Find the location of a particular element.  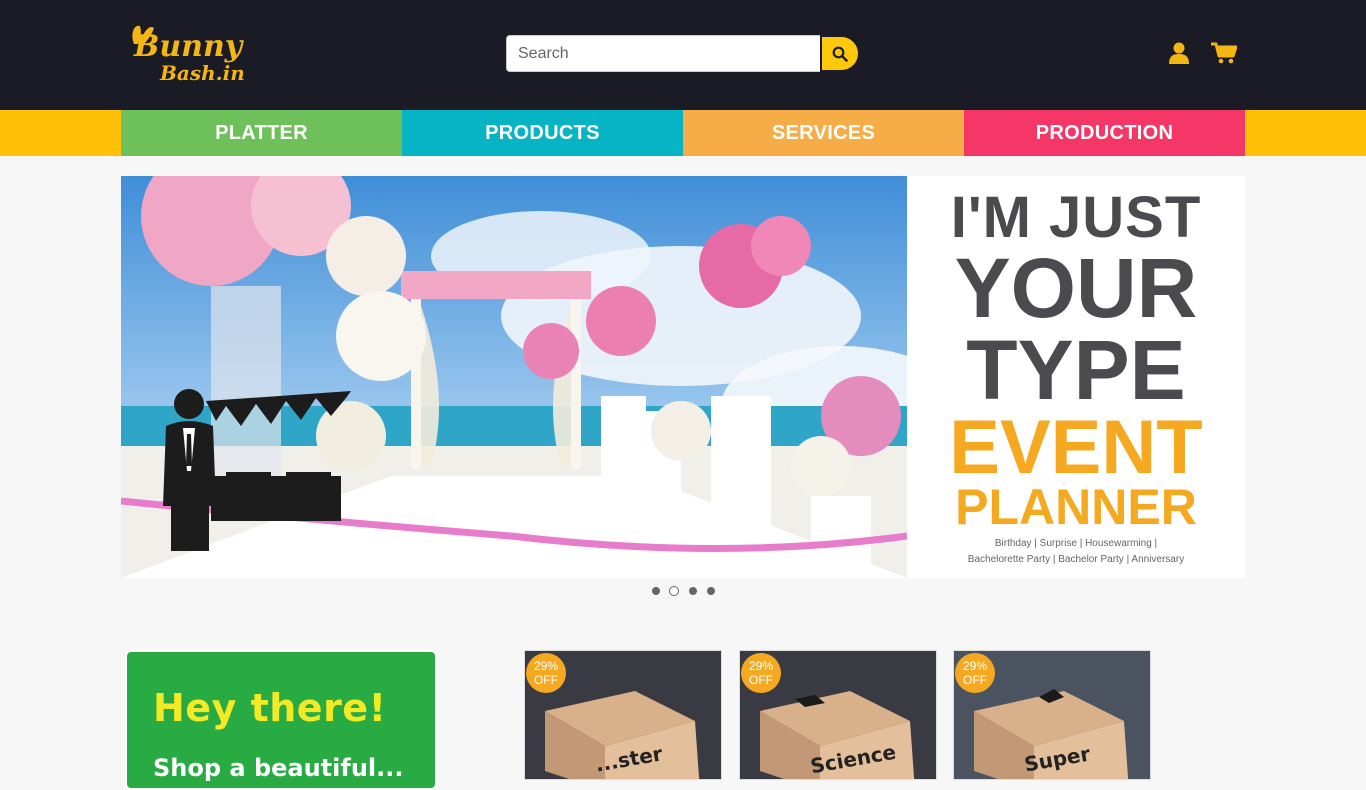

bunnybash-logo: Bunny Bash.in is located at coordinates (199, 55).